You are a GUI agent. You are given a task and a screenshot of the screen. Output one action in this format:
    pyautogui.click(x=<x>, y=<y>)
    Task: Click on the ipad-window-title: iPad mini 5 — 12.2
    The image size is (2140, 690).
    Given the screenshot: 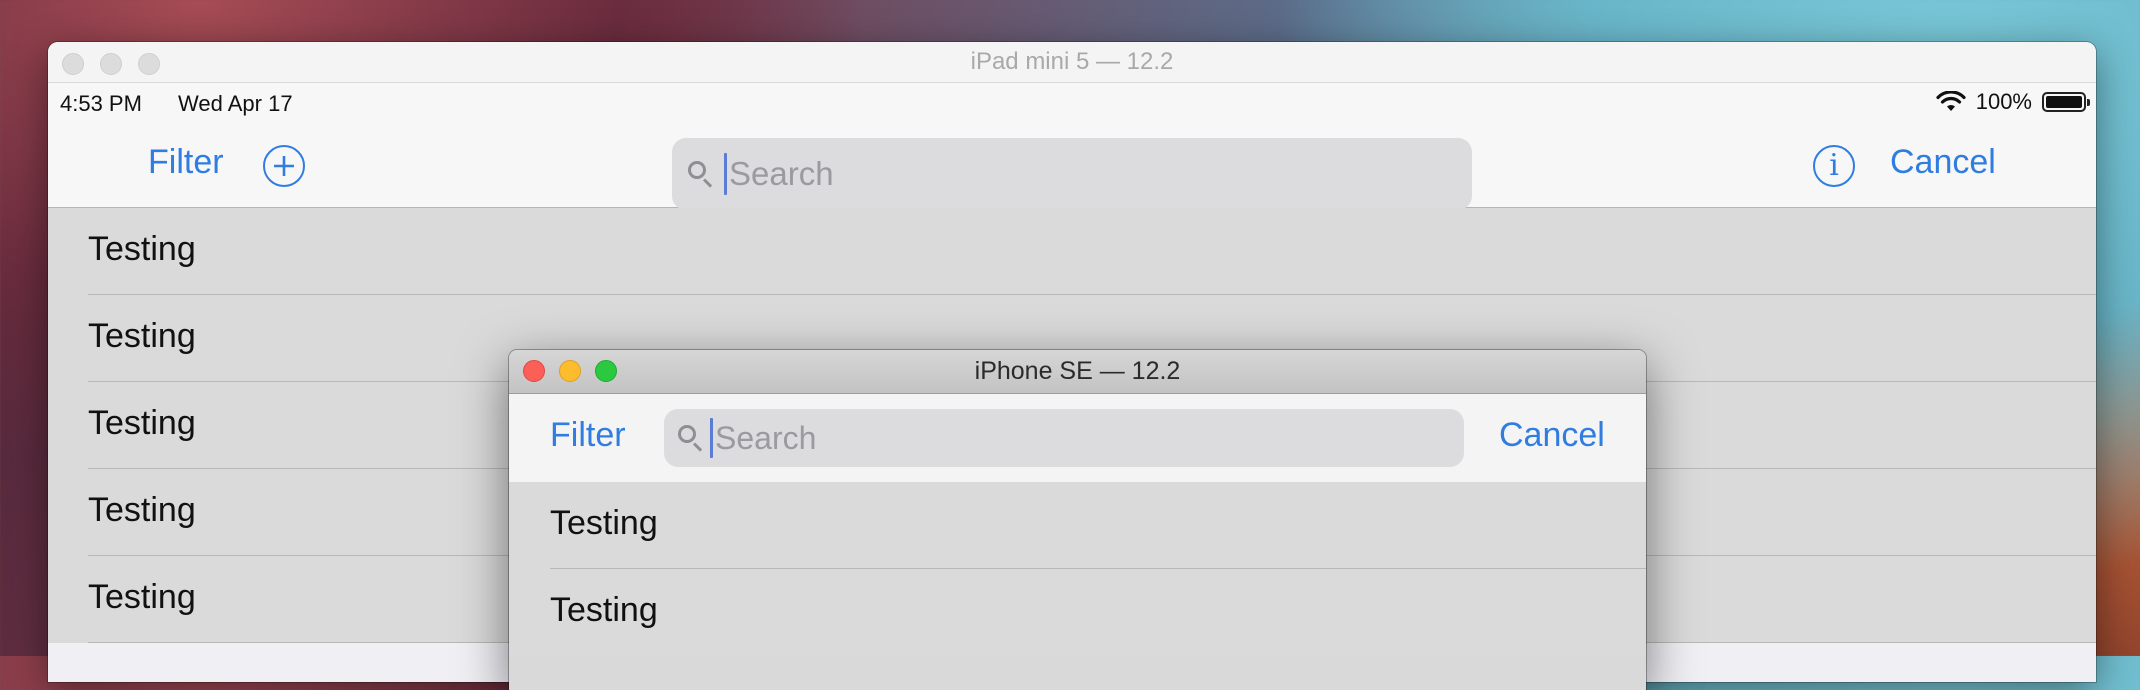 What is the action you would take?
    pyautogui.click(x=1072, y=61)
    